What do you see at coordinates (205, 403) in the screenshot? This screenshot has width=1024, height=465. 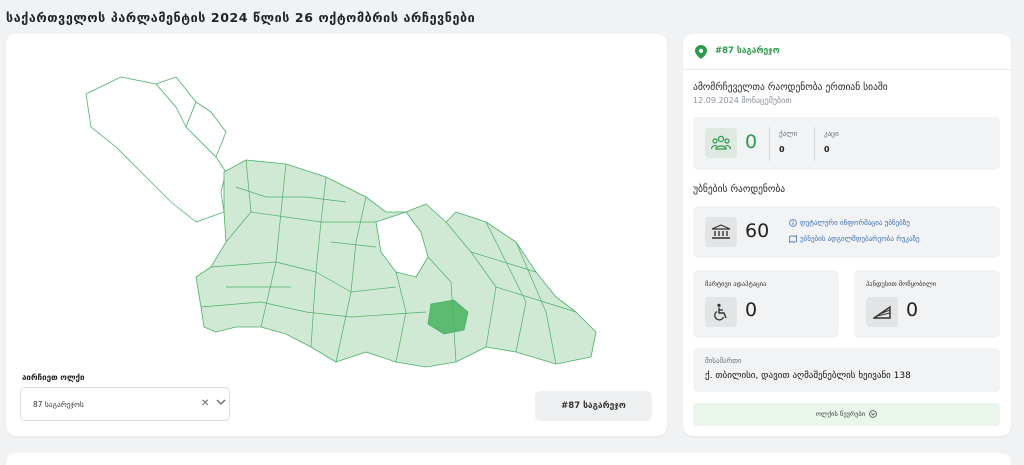 I see `close-icon: ✕` at bounding box center [205, 403].